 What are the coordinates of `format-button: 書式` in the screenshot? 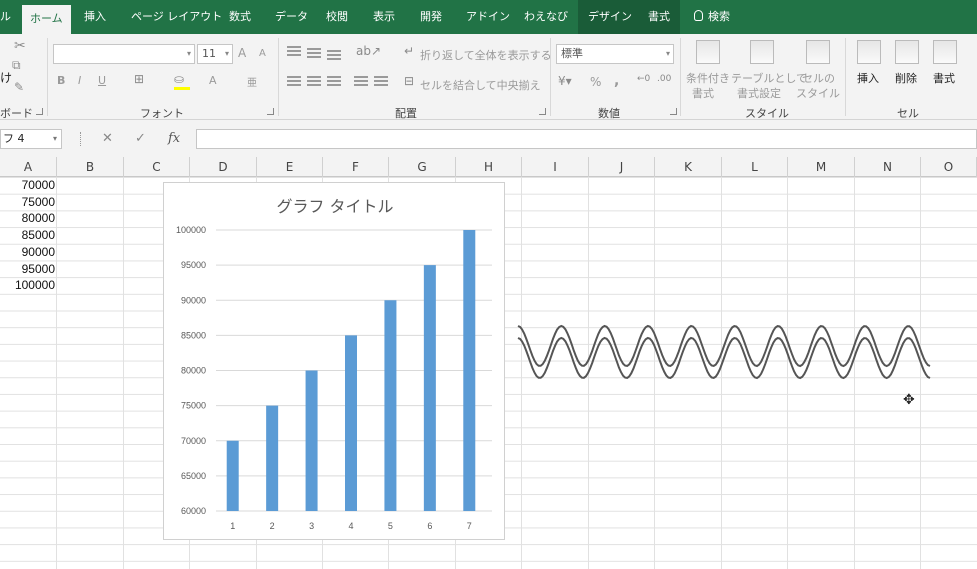 It's located at (944, 78).